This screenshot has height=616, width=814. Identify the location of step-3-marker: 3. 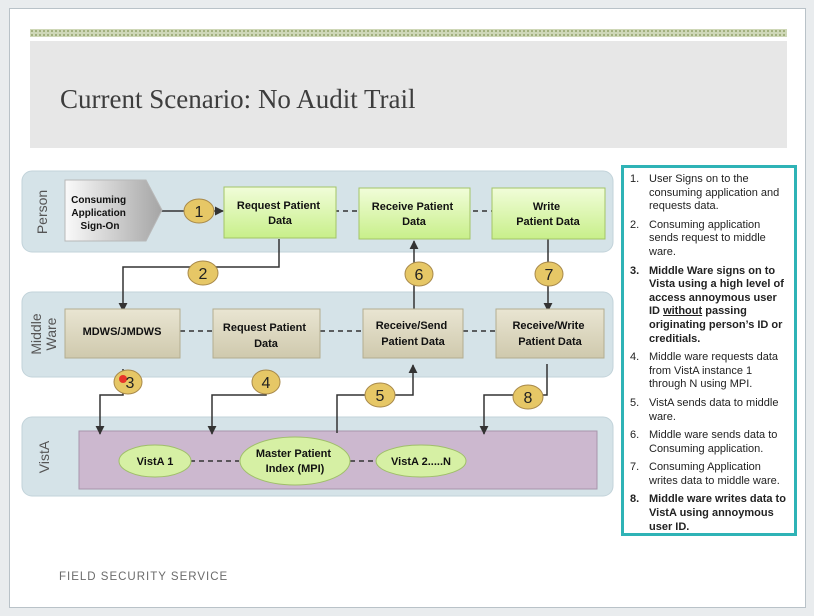
(128, 382).